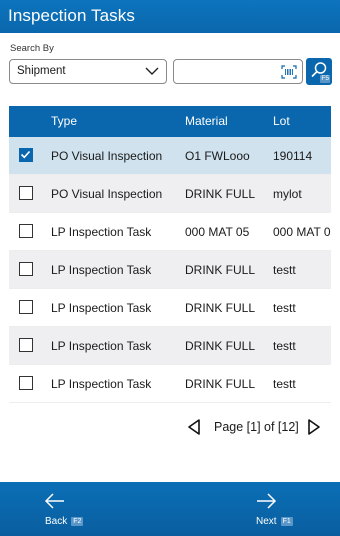 Image resolution: width=340 pixels, height=536 pixels. I want to click on table-row: PO Visual Inspection DRINK FULL mylot, so click(170, 194).